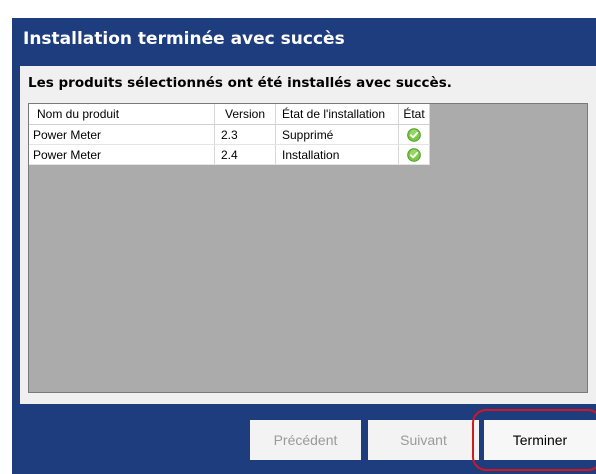  What do you see at coordinates (245, 114) in the screenshot?
I see `column-header-version: Version` at bounding box center [245, 114].